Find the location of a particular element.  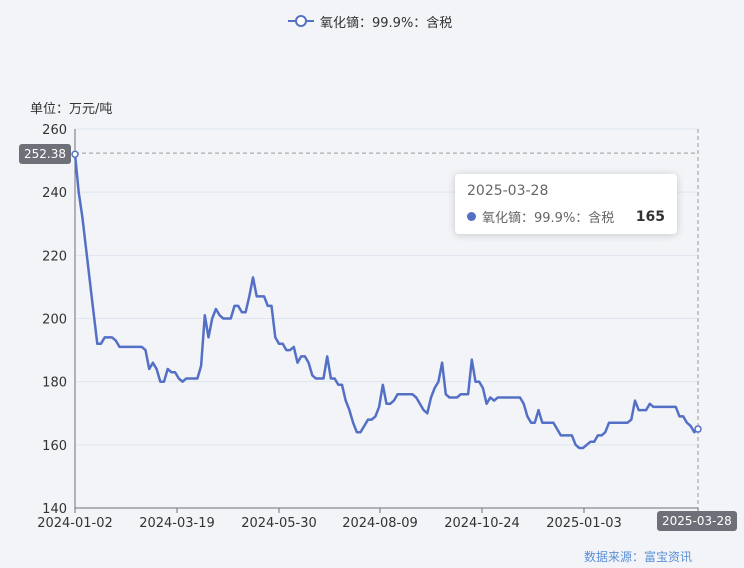

x-tick-label: 2025-01-03 is located at coordinates (584, 523).